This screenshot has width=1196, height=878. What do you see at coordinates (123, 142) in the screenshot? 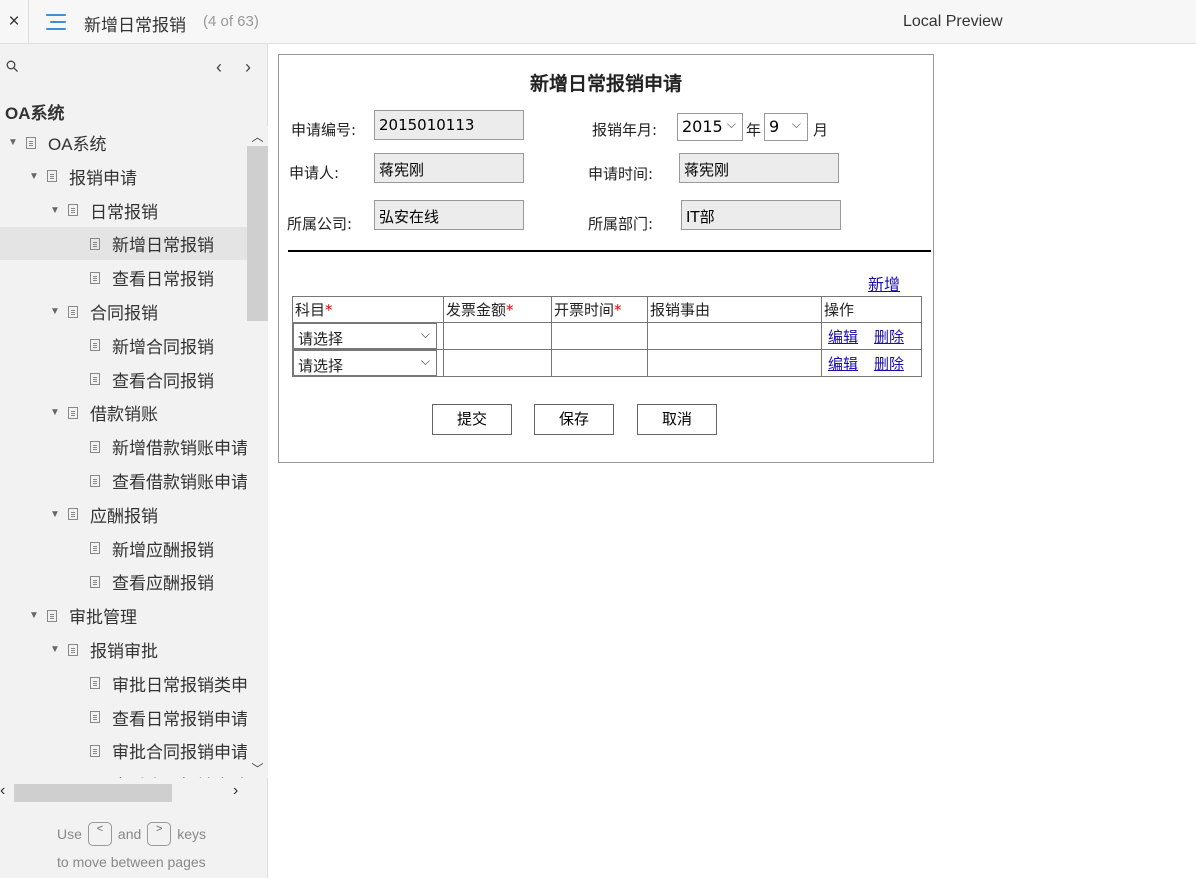
I see `sidebar-item: ▼ OA系统` at bounding box center [123, 142].